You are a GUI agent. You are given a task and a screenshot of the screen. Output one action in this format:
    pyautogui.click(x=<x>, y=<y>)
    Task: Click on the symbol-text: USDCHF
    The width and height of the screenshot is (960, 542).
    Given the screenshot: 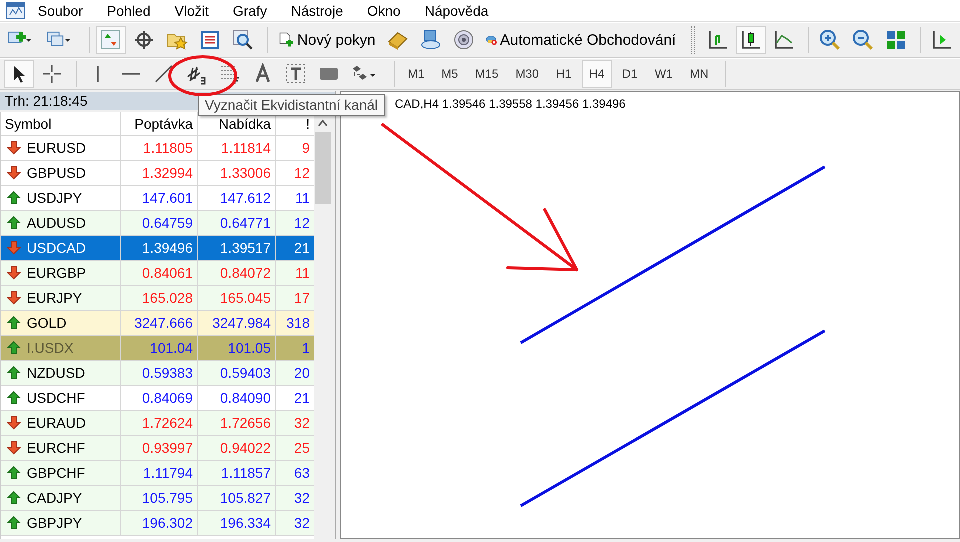 What is the action you would take?
    pyautogui.click(x=56, y=398)
    